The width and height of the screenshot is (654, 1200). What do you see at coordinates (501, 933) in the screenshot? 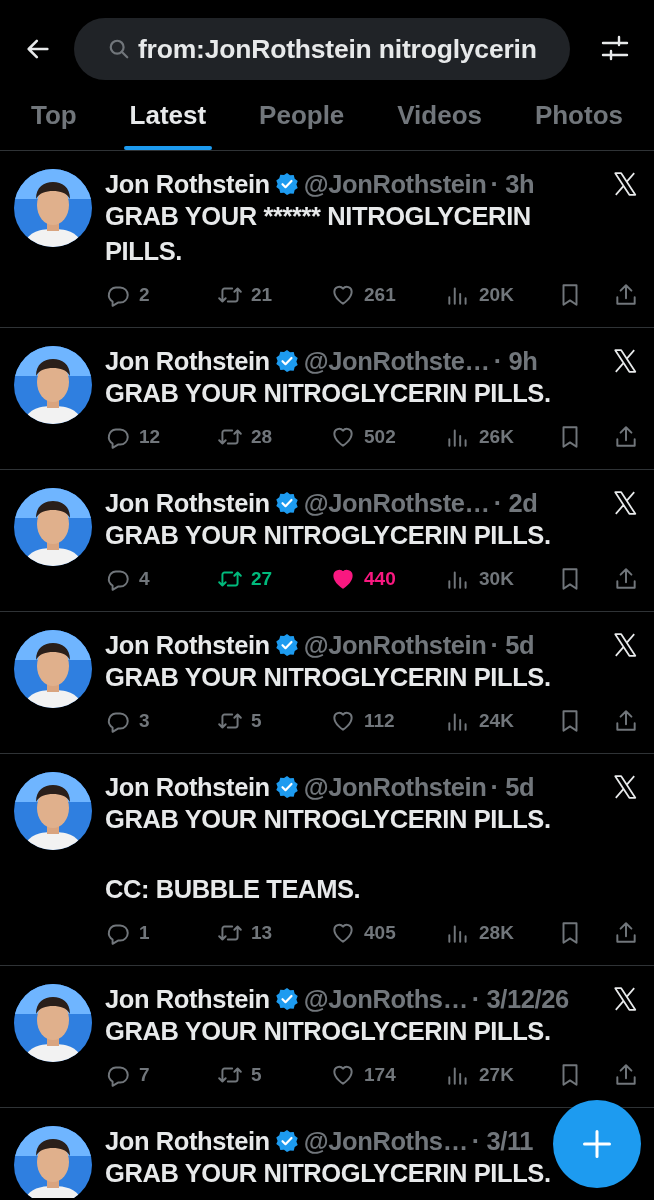
I see `views-button: 28K` at bounding box center [501, 933].